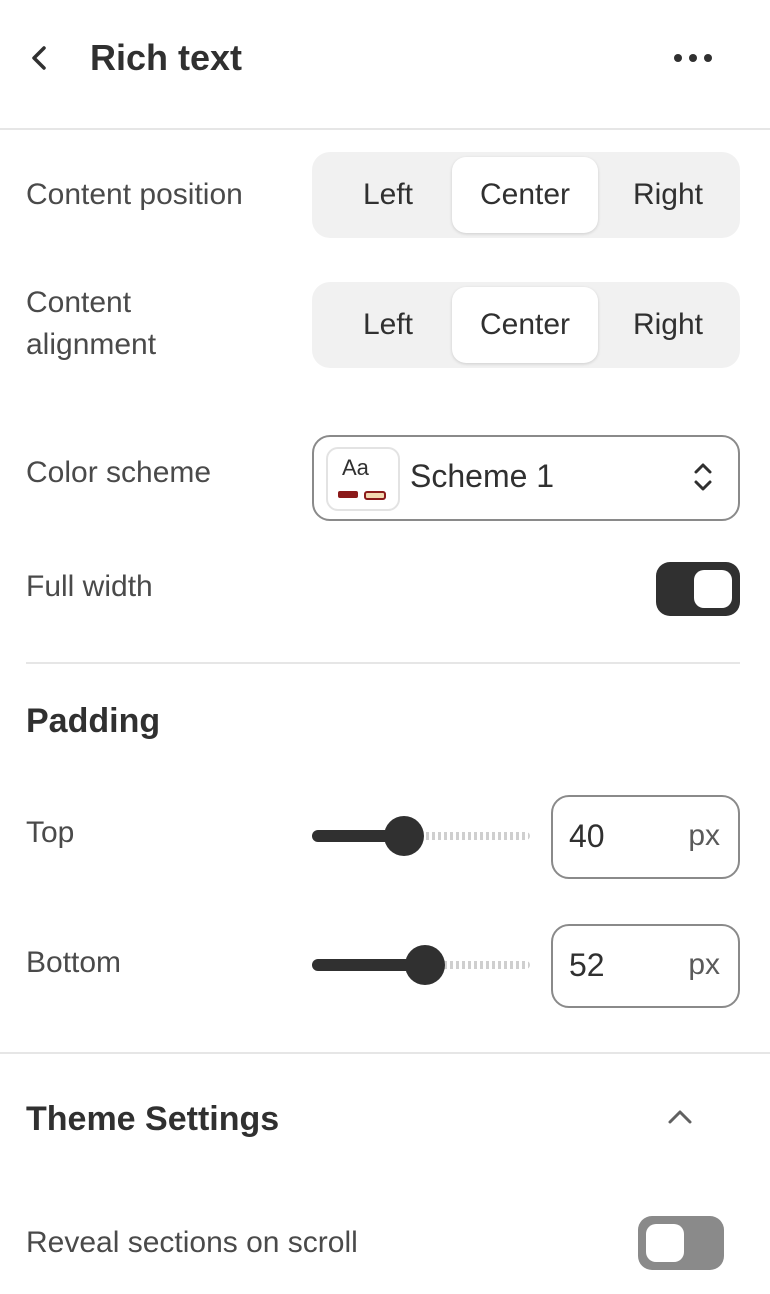  Describe the element at coordinates (694, 58) in the screenshot. I see `more-options-icon` at that location.